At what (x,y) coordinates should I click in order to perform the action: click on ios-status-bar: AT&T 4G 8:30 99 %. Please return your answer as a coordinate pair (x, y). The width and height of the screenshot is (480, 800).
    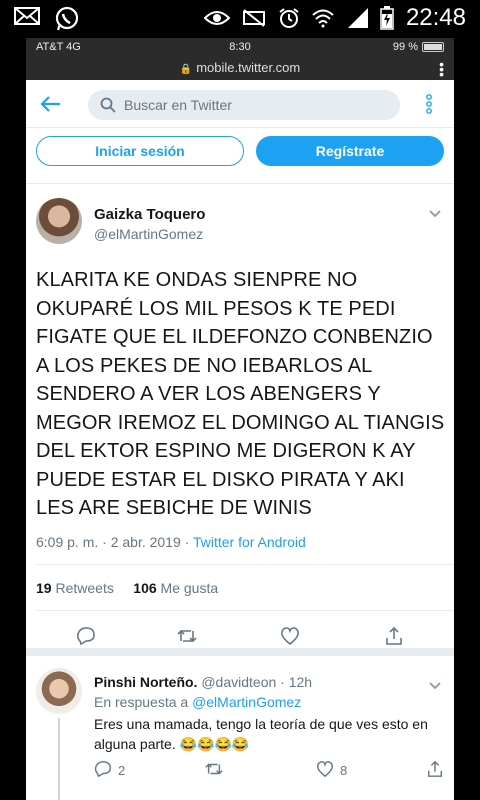
    Looking at the image, I should click on (240, 48).